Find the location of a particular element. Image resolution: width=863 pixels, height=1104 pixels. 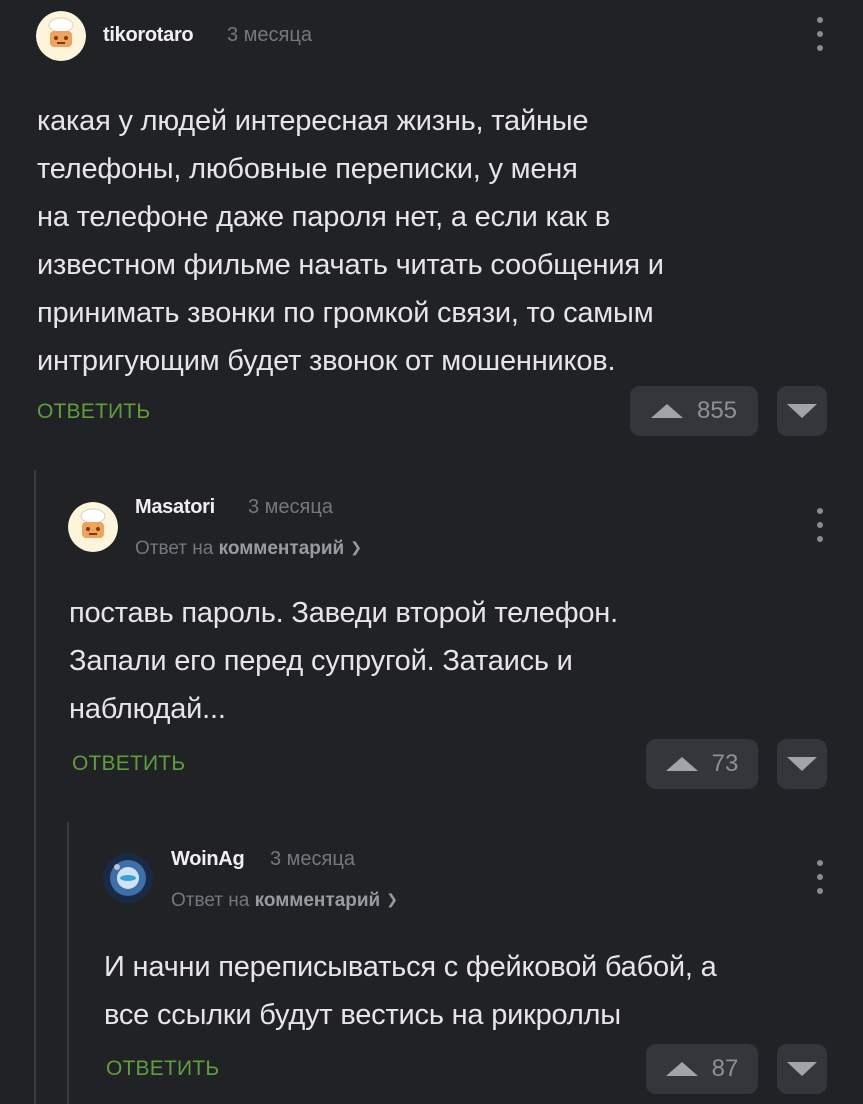

upvote-button: 855 is located at coordinates (694, 411).